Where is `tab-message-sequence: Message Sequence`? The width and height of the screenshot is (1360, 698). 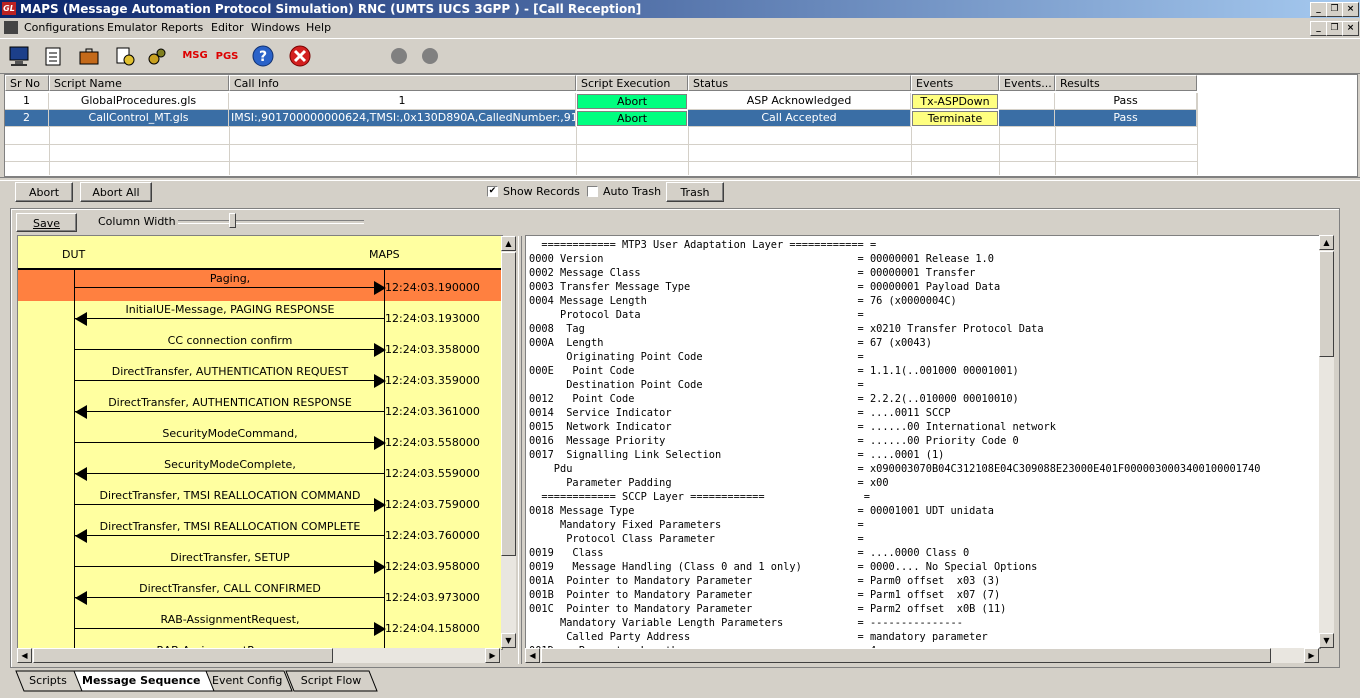 tab-message-sequence: Message Sequence is located at coordinates (141, 681).